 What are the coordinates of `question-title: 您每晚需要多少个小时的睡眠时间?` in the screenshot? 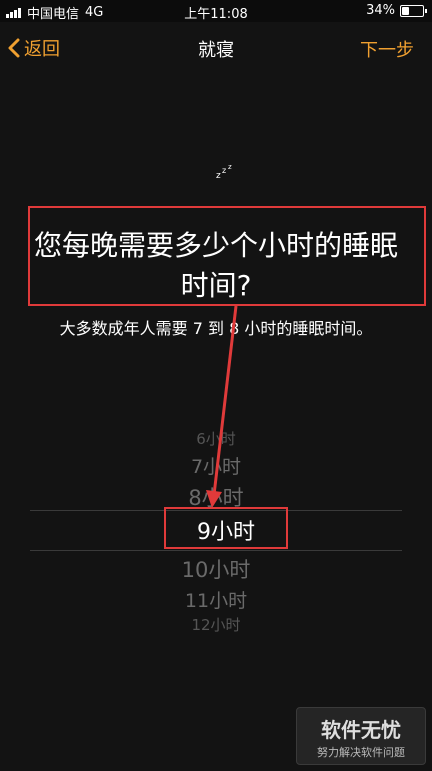 It's located at (216, 266).